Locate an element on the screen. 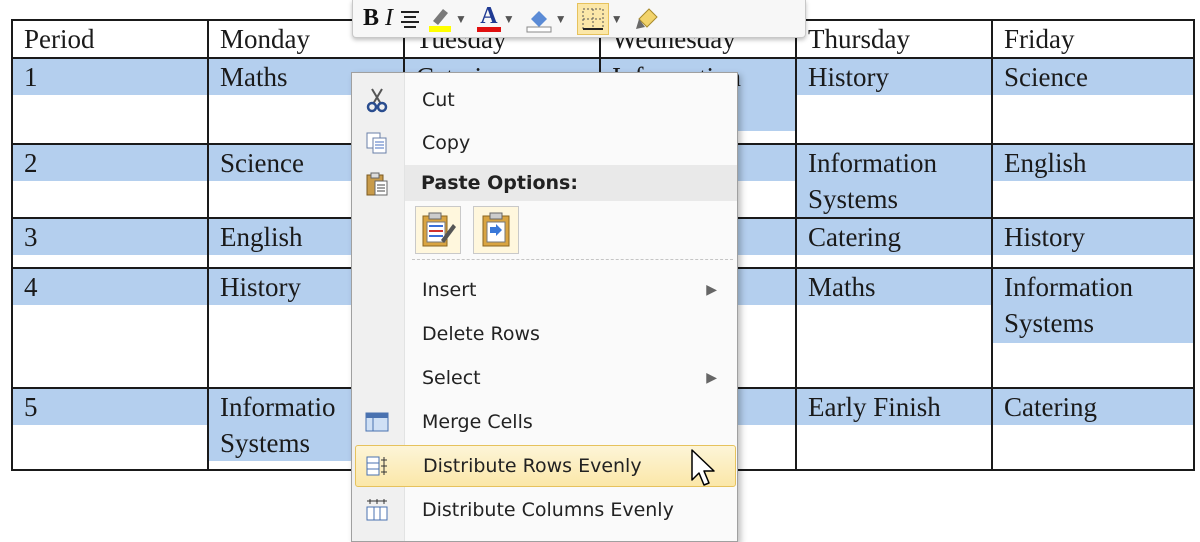 The image size is (1200, 542). borders-dropdown-arrow: ▼ is located at coordinates (617, 19).